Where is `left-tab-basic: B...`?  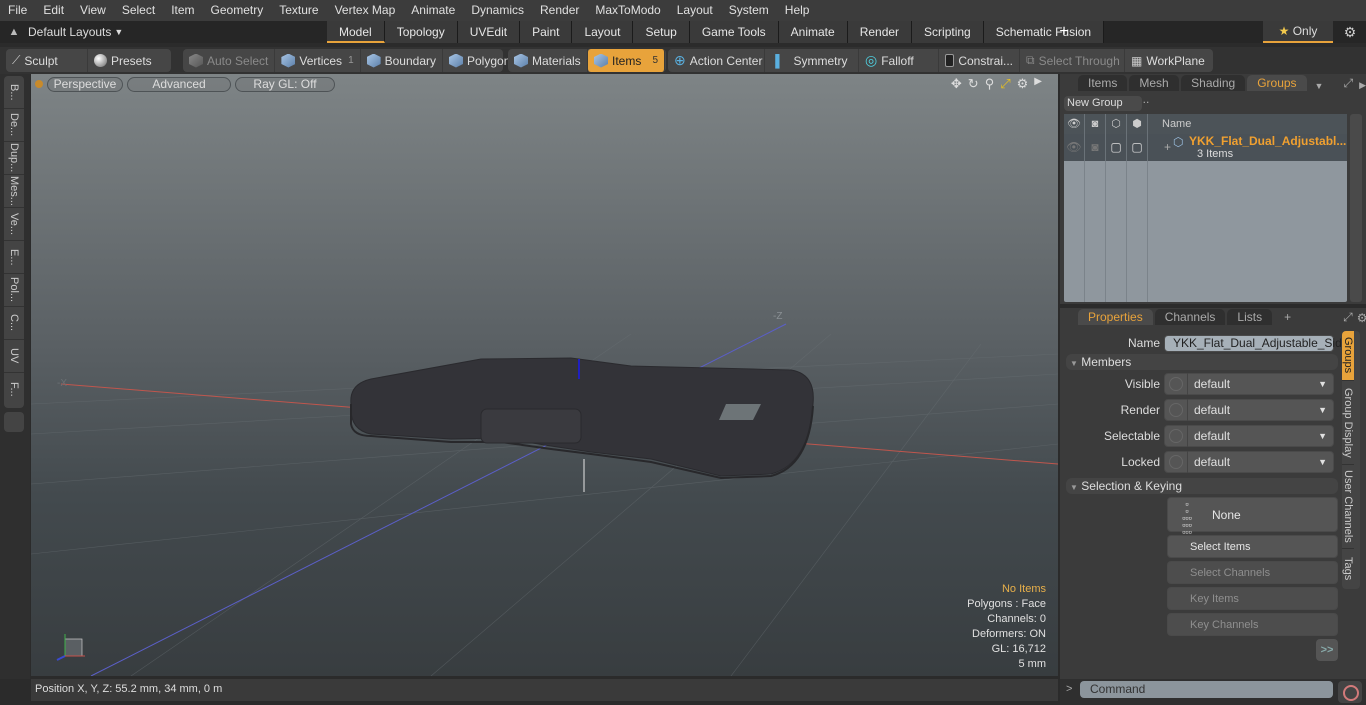 left-tab-basic: B... is located at coordinates (14, 92).